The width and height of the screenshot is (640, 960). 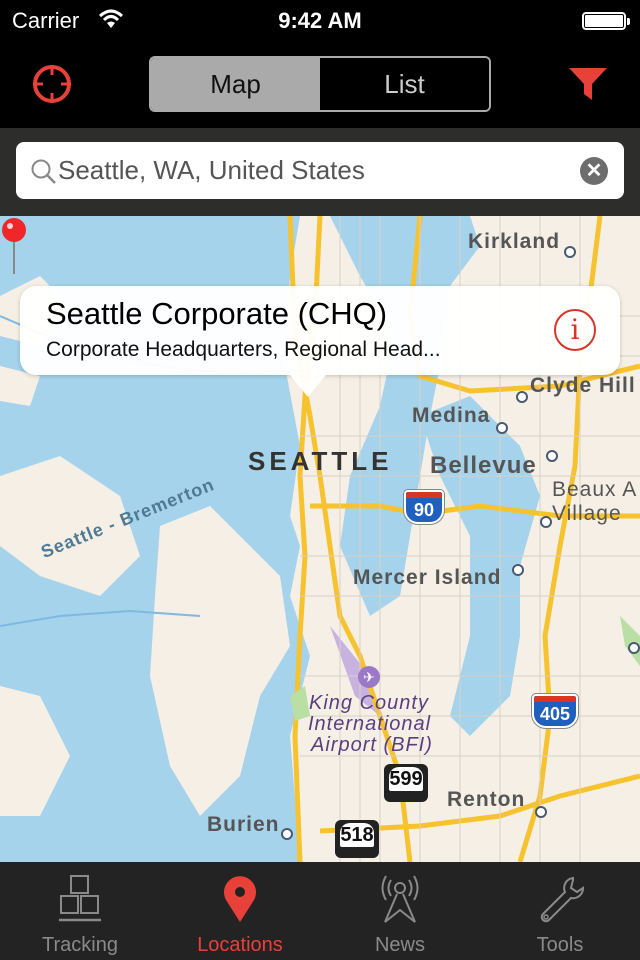 What do you see at coordinates (562, 899) in the screenshot?
I see `wrench-icon` at bounding box center [562, 899].